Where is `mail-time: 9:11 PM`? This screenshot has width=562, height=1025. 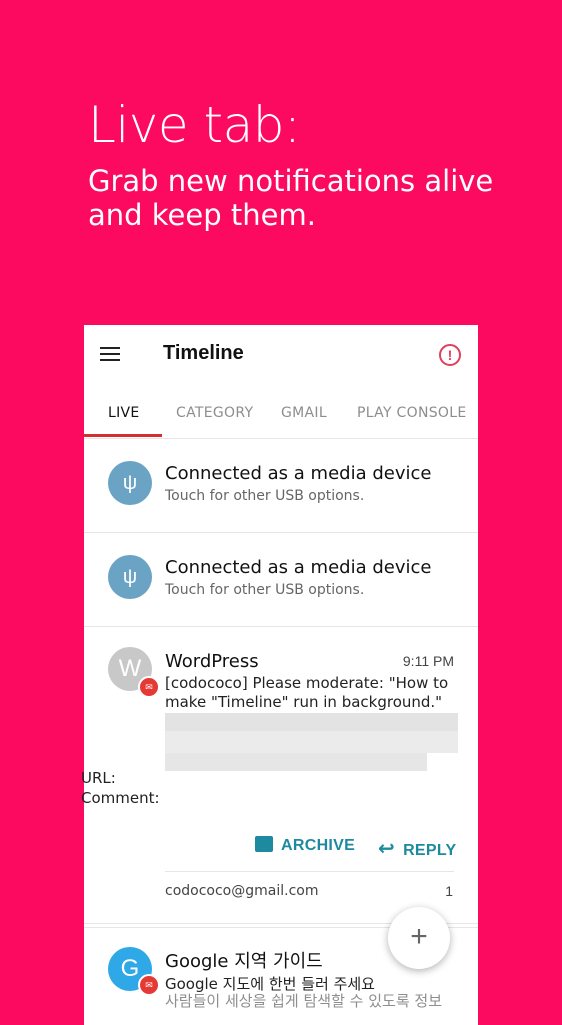
mail-time: 9:11 PM is located at coordinates (428, 661).